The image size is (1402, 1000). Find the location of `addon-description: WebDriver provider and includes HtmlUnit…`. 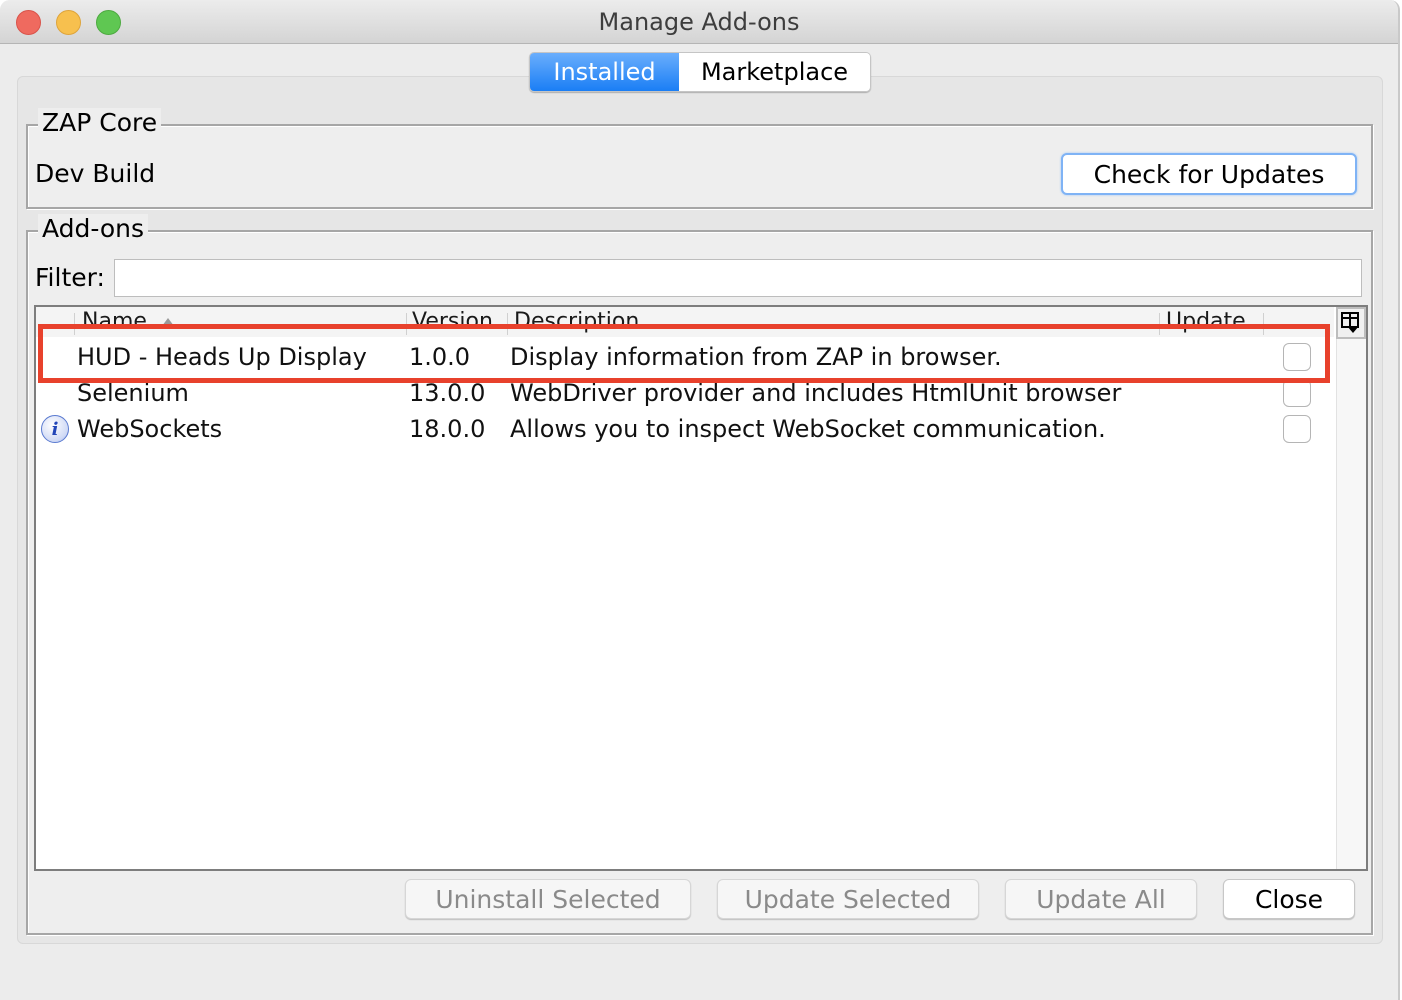

addon-description: WebDriver provider and includes HtmlUnit… is located at coordinates (816, 393).